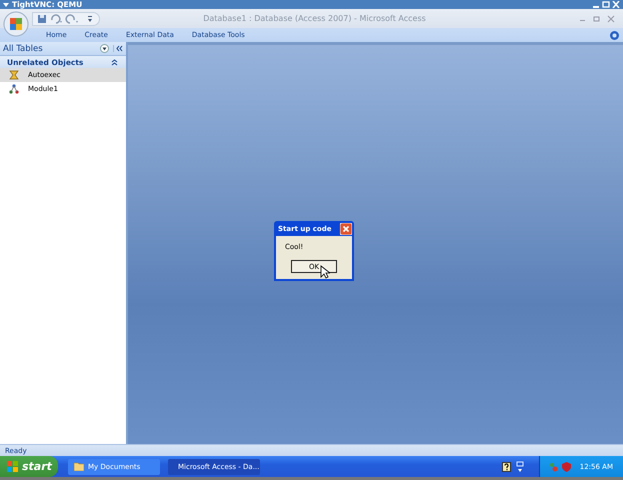 The width and height of the screenshot is (623, 480). What do you see at coordinates (42, 19) in the screenshot?
I see `save-icon` at bounding box center [42, 19].